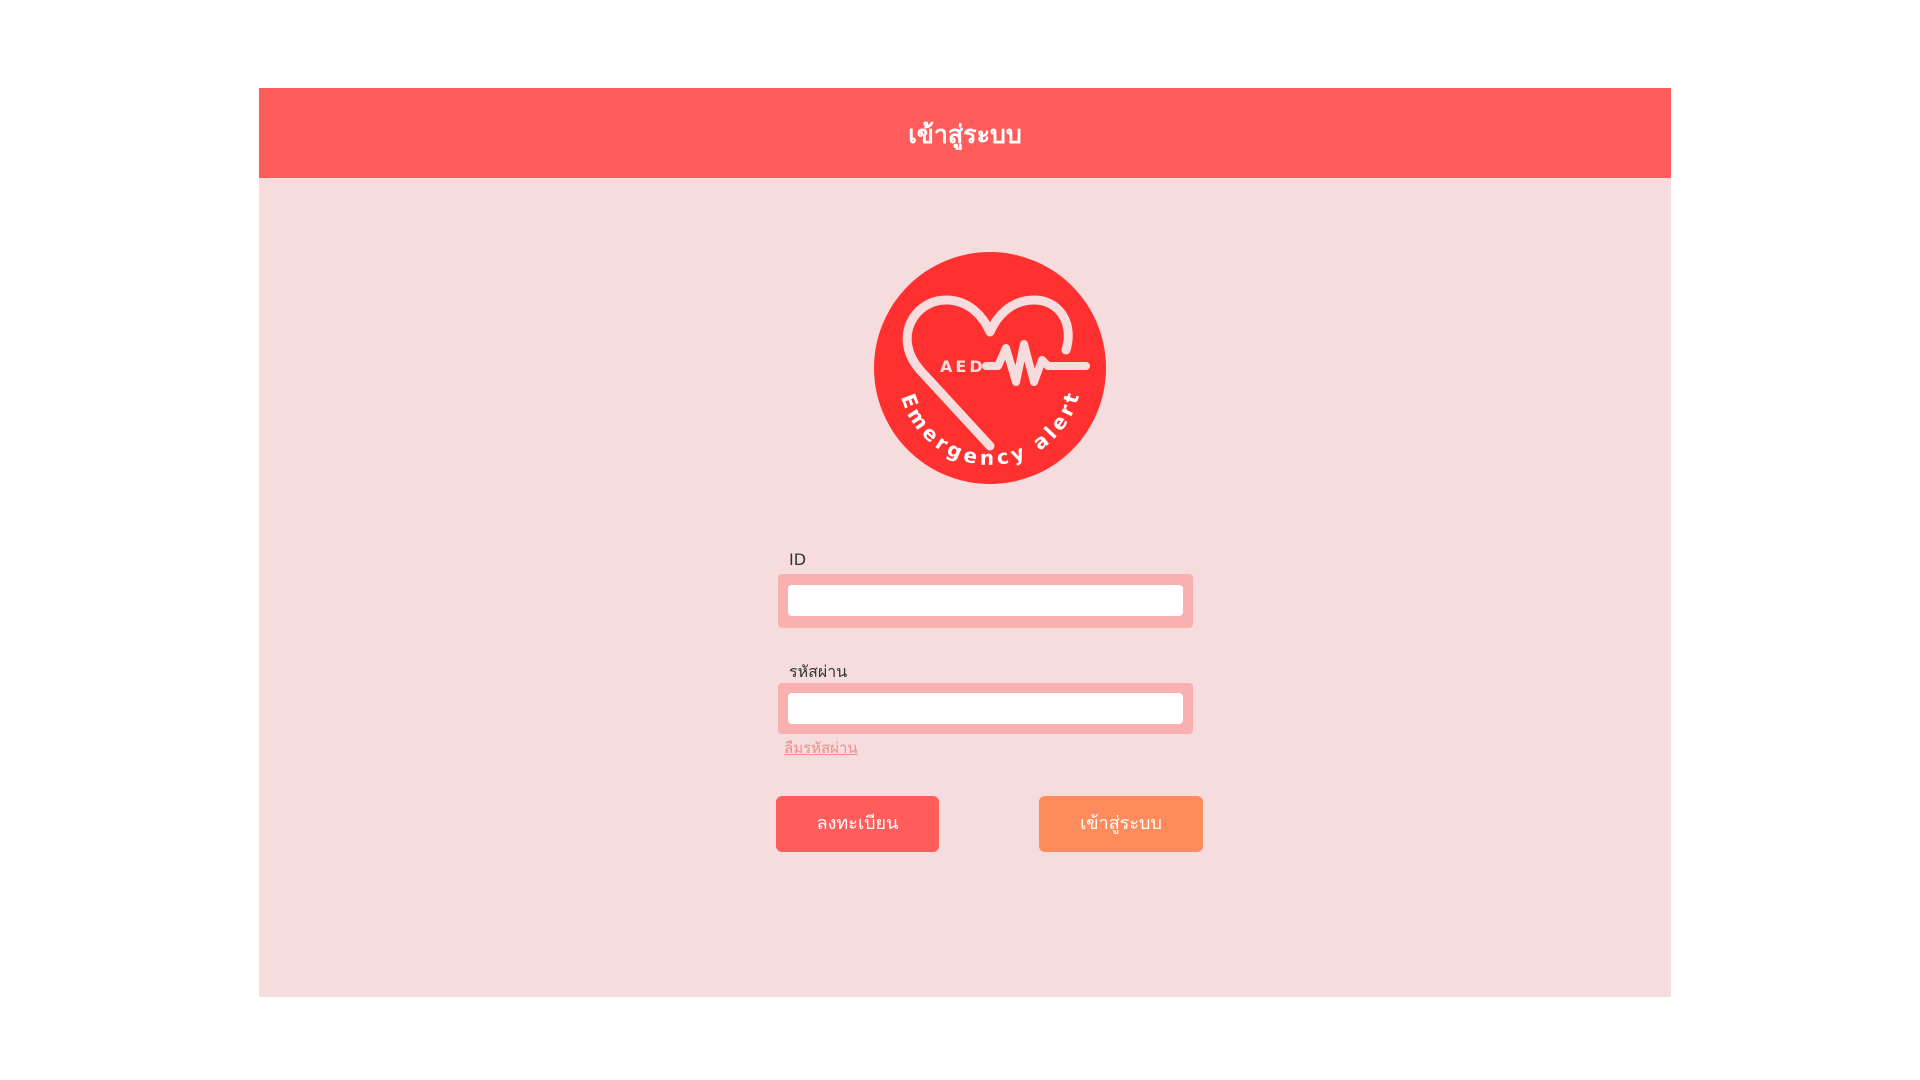  Describe the element at coordinates (857, 824) in the screenshot. I see `register-button: ลงทะเบียน` at that location.